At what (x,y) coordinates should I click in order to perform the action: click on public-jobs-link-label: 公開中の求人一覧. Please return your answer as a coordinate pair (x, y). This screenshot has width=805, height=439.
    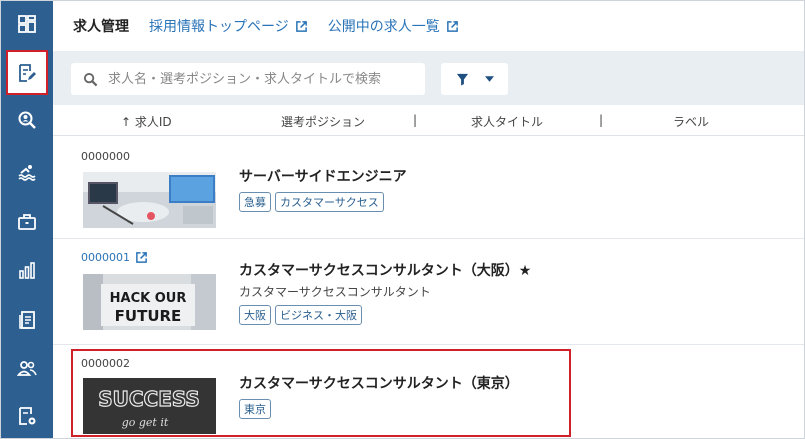
    Looking at the image, I should click on (383, 27).